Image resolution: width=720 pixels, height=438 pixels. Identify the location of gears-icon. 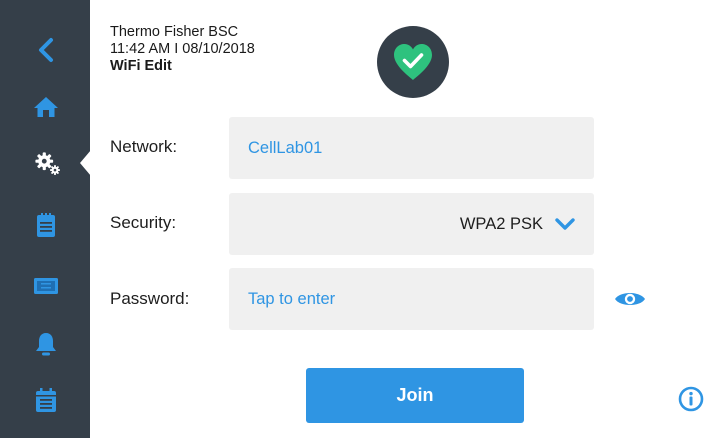
(47, 164).